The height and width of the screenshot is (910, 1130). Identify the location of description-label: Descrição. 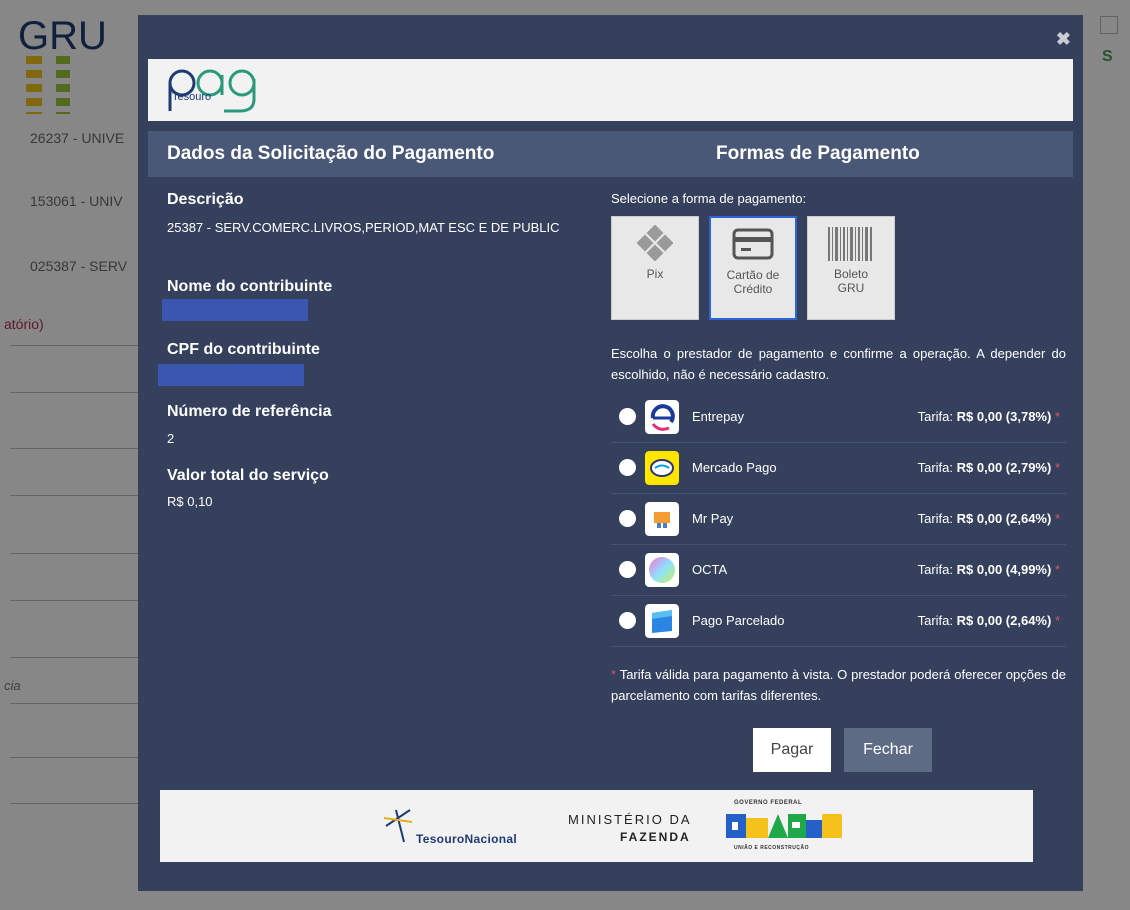
(205, 199).